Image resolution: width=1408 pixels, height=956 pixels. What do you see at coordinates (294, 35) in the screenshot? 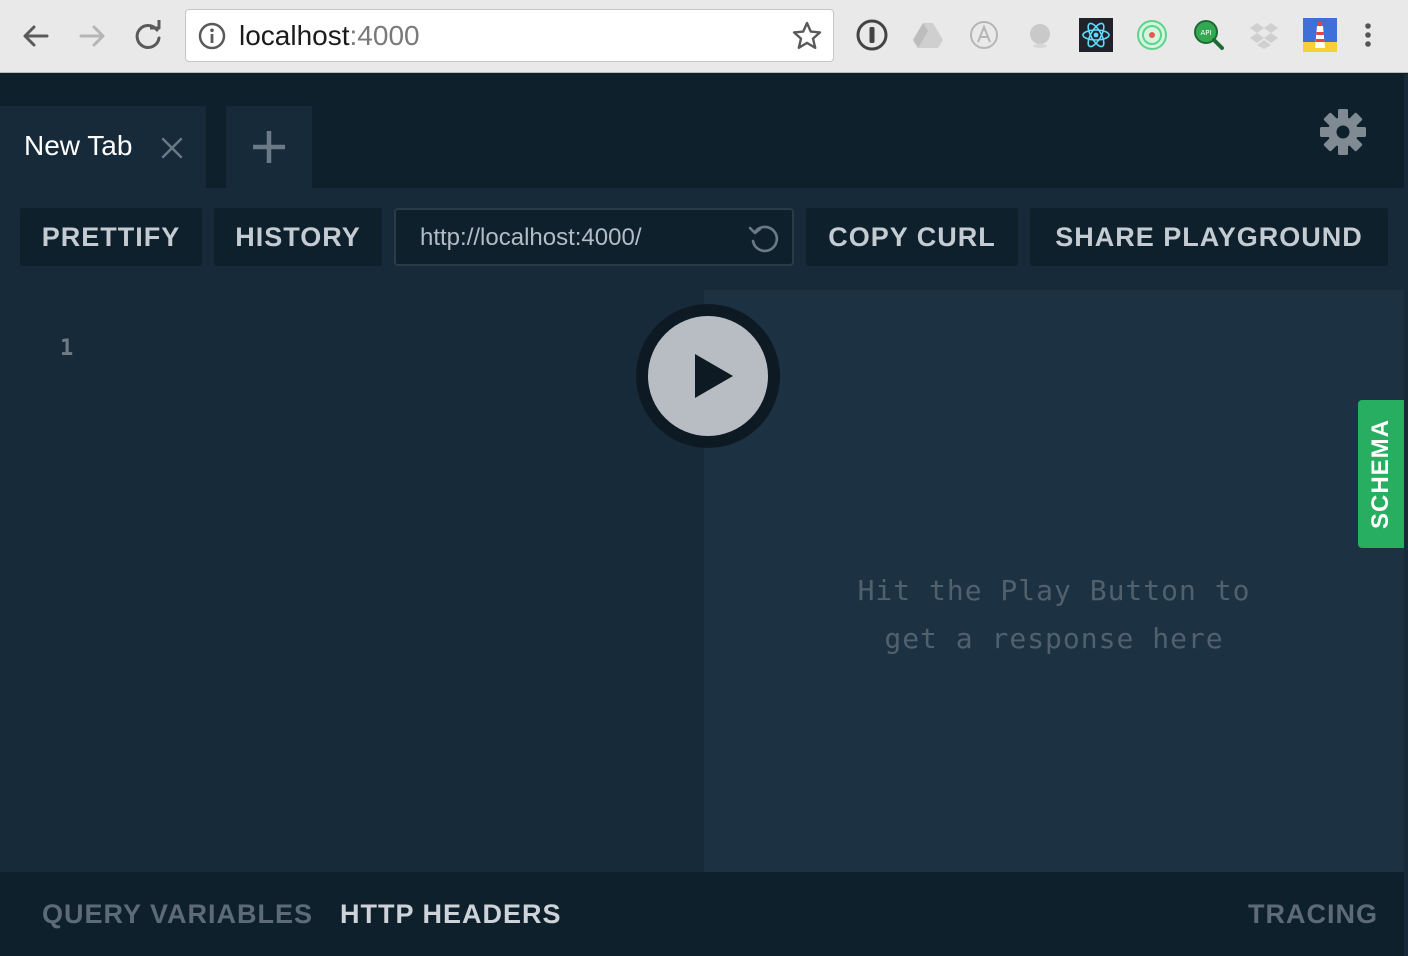
I see `url-host: localhost` at bounding box center [294, 35].